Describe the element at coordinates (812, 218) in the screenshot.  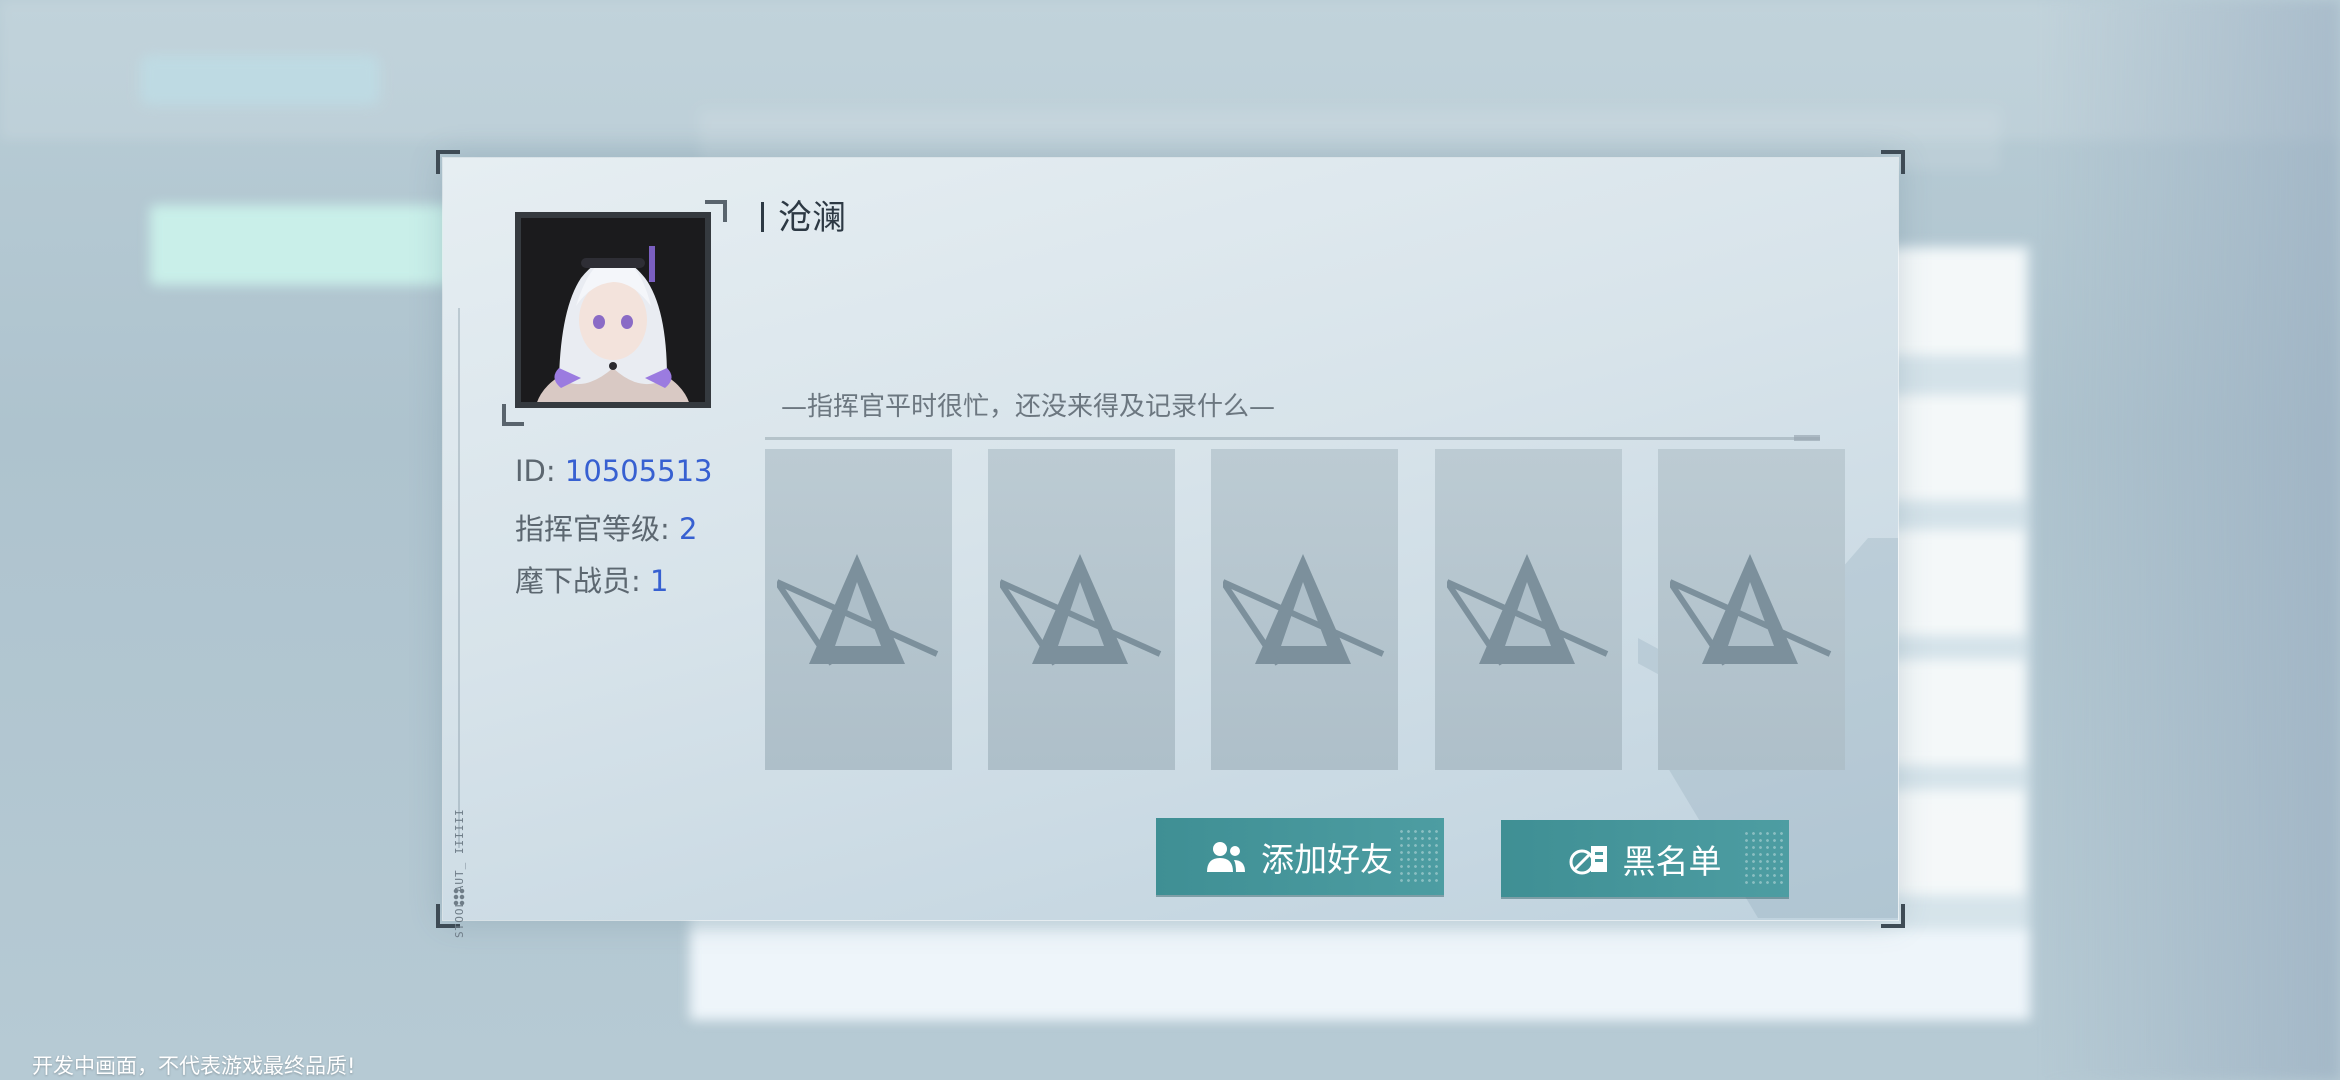
I see `player-name-text: 沧澜` at that location.